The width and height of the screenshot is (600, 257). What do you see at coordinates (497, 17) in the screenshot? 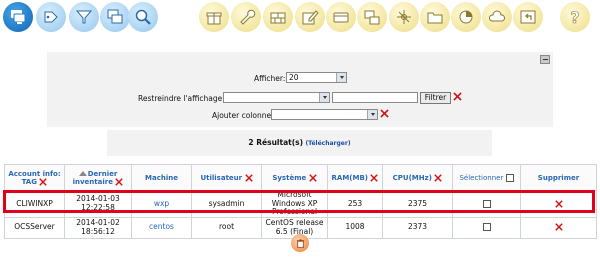
I see `cloud-icon` at bounding box center [497, 17].